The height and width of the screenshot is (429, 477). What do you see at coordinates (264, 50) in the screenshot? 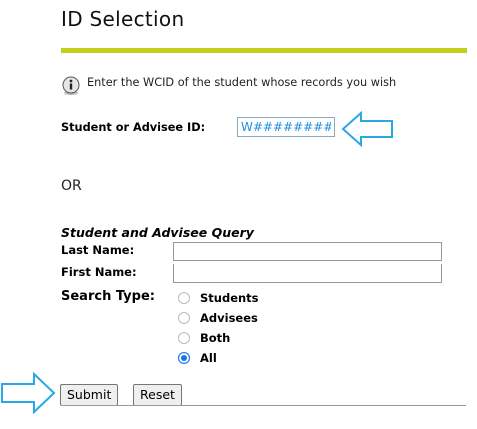
I see `title-underline` at bounding box center [264, 50].